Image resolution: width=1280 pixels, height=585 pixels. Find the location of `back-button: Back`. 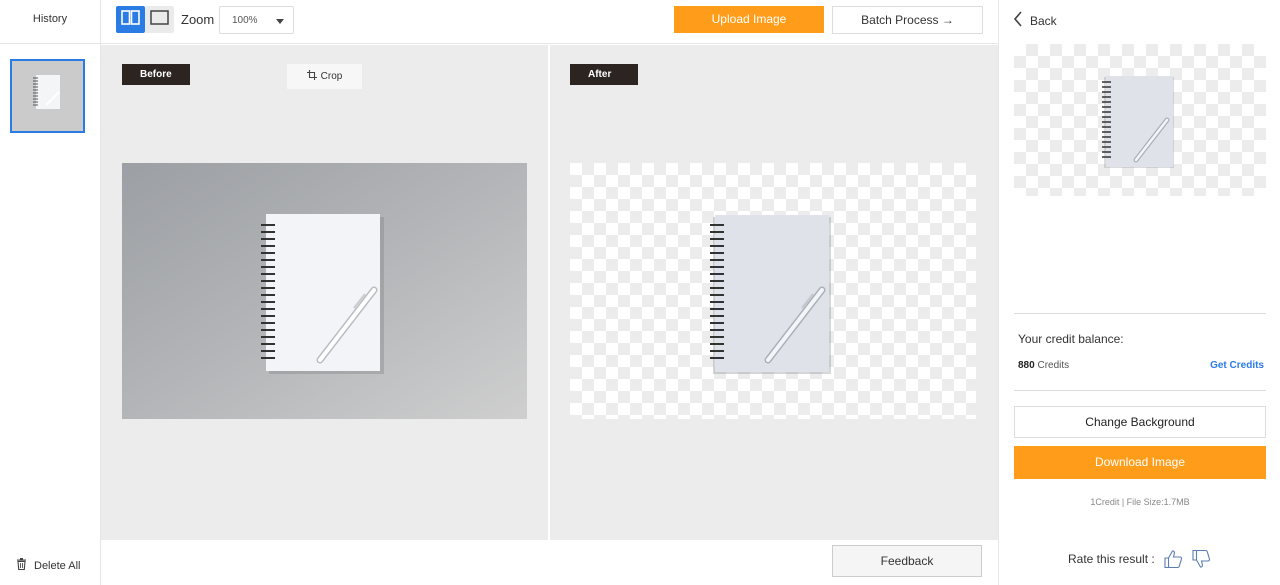

back-button: Back is located at coordinates (1035, 20).